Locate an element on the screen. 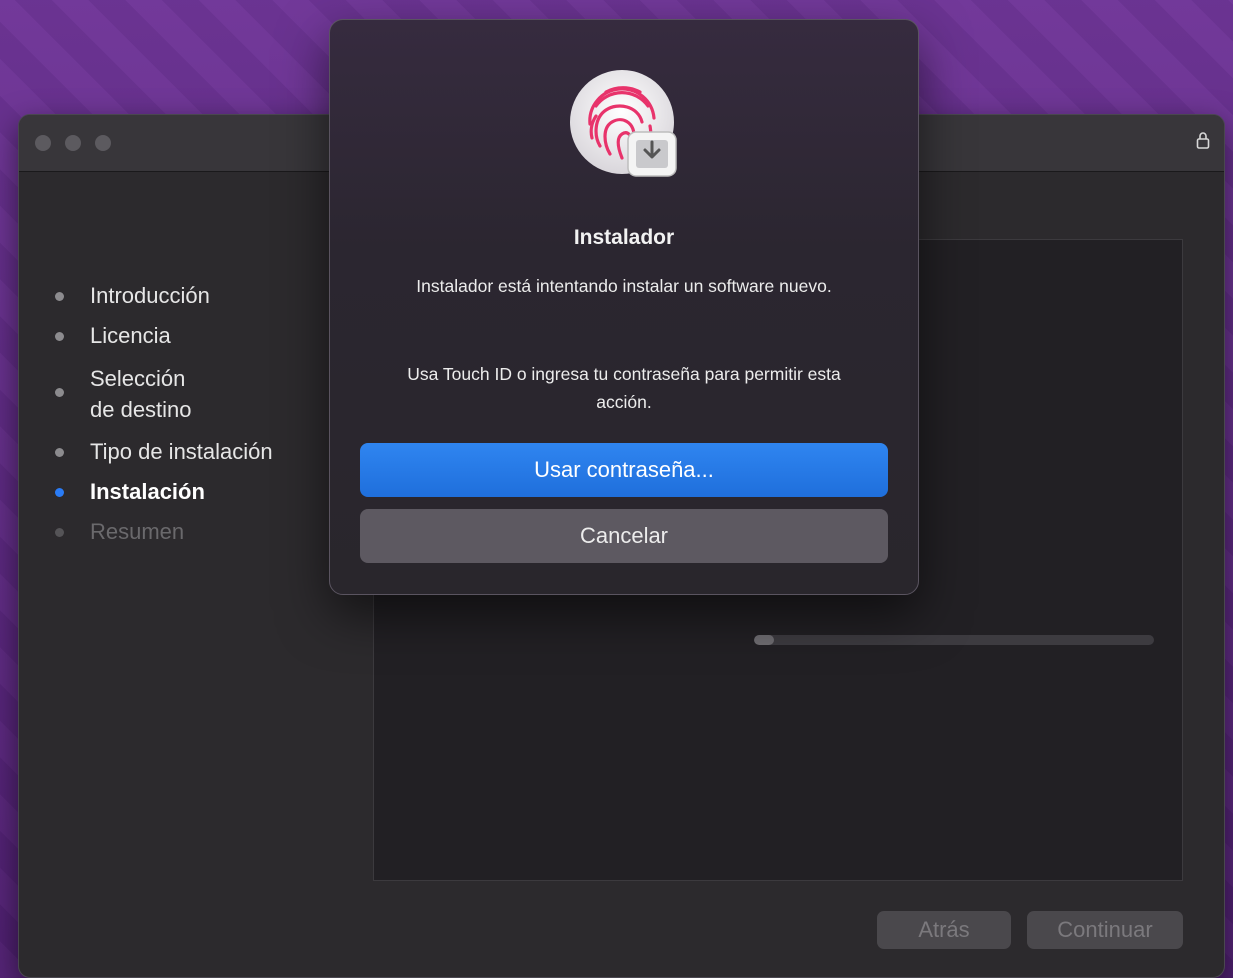 Image resolution: width=1233 pixels, height=978 pixels. step-instalacion: Instalación is located at coordinates (205, 492).